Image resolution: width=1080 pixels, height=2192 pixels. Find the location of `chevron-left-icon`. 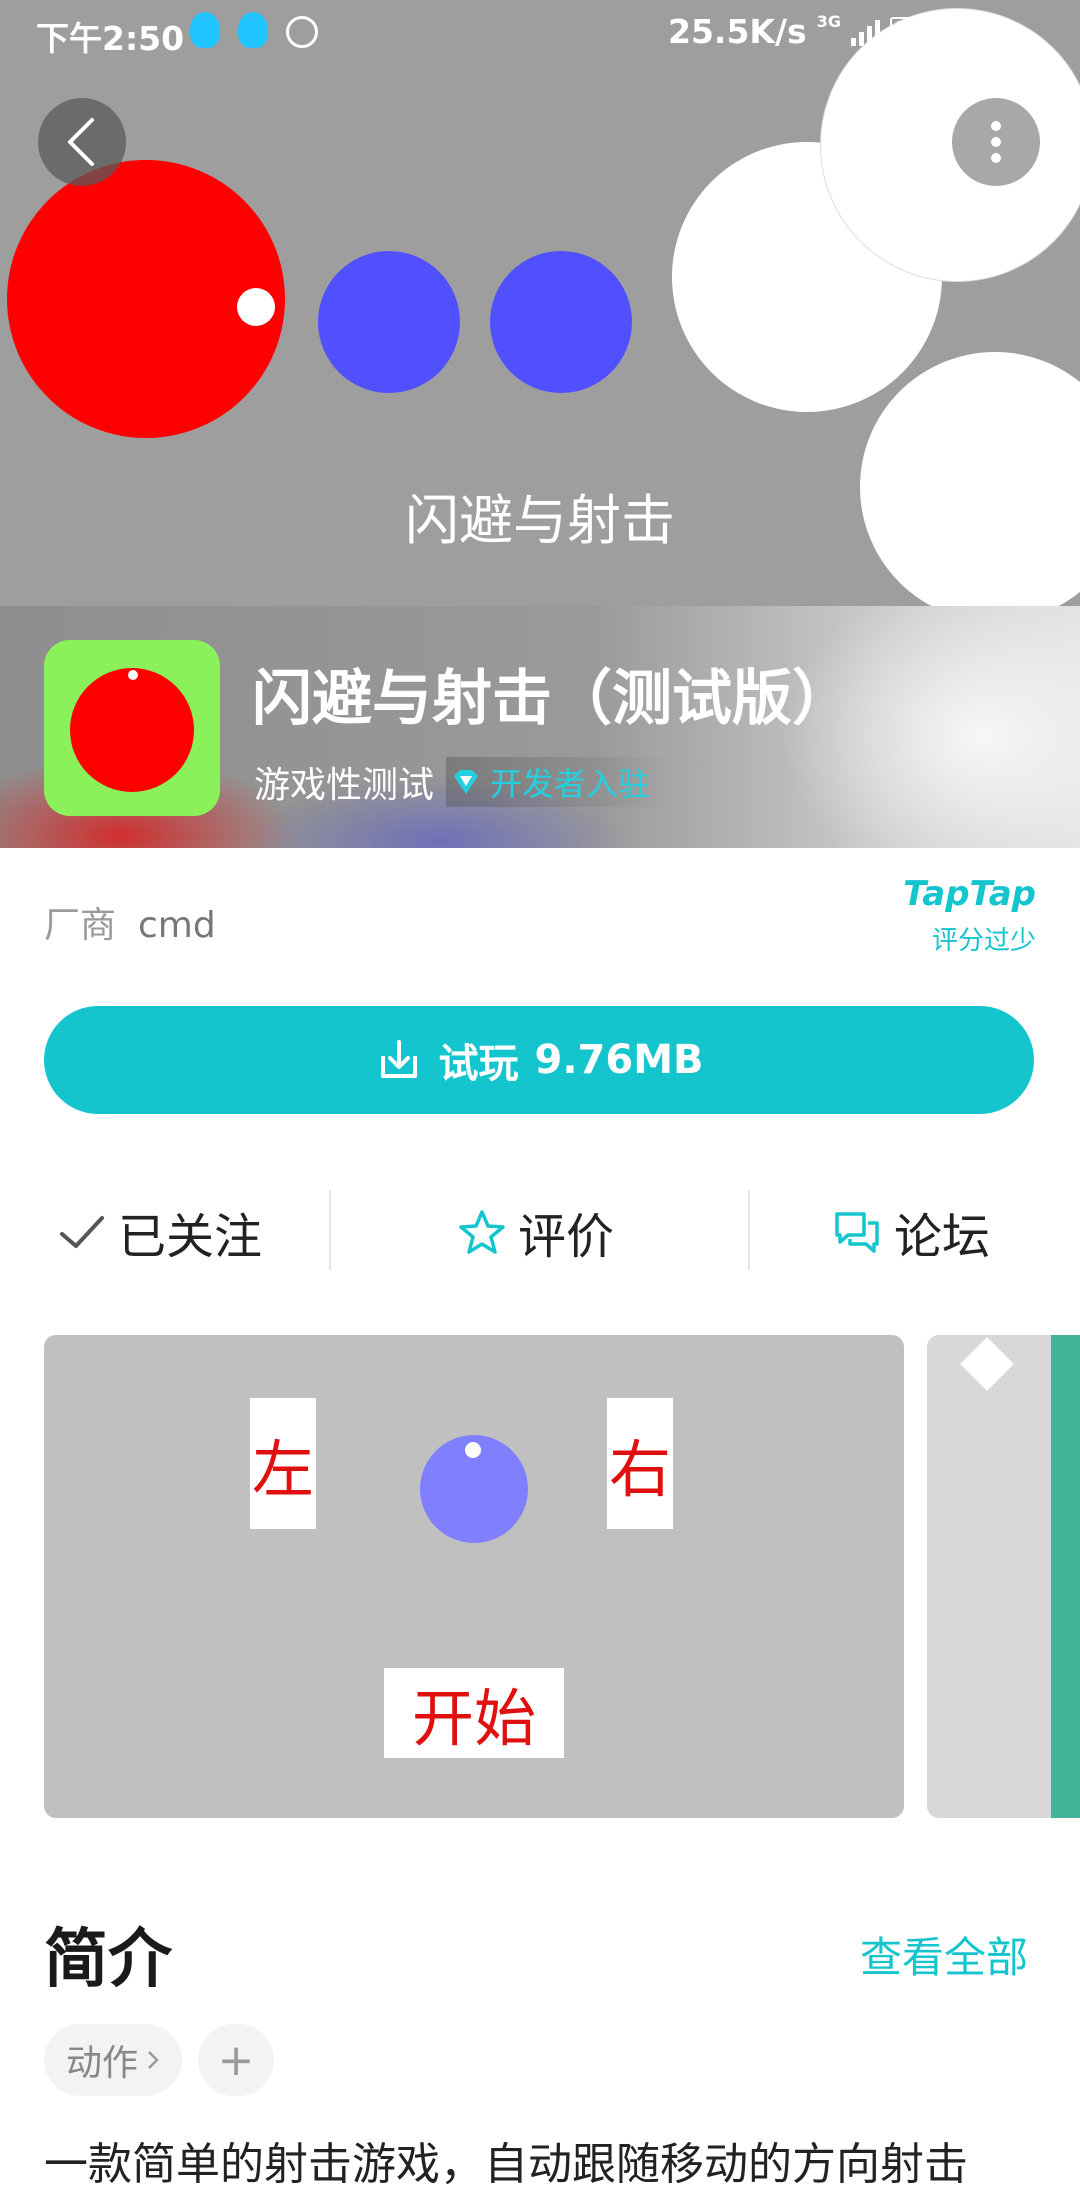

chevron-left-icon is located at coordinates (81, 142).